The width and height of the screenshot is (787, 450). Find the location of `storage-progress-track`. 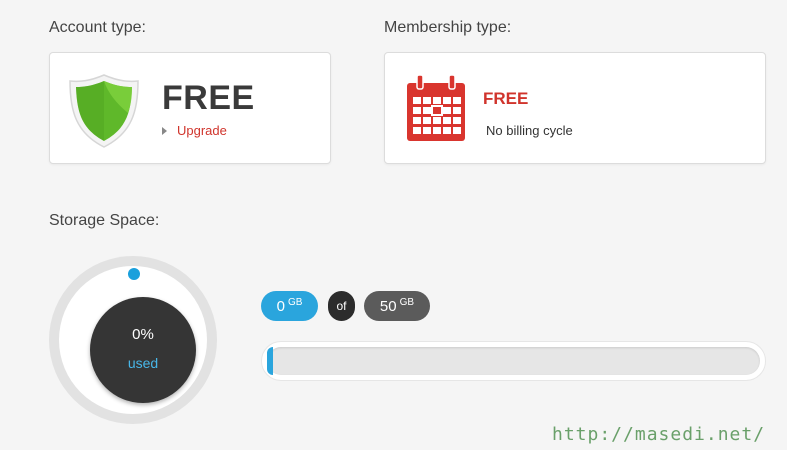

storage-progress-track is located at coordinates (513, 361).